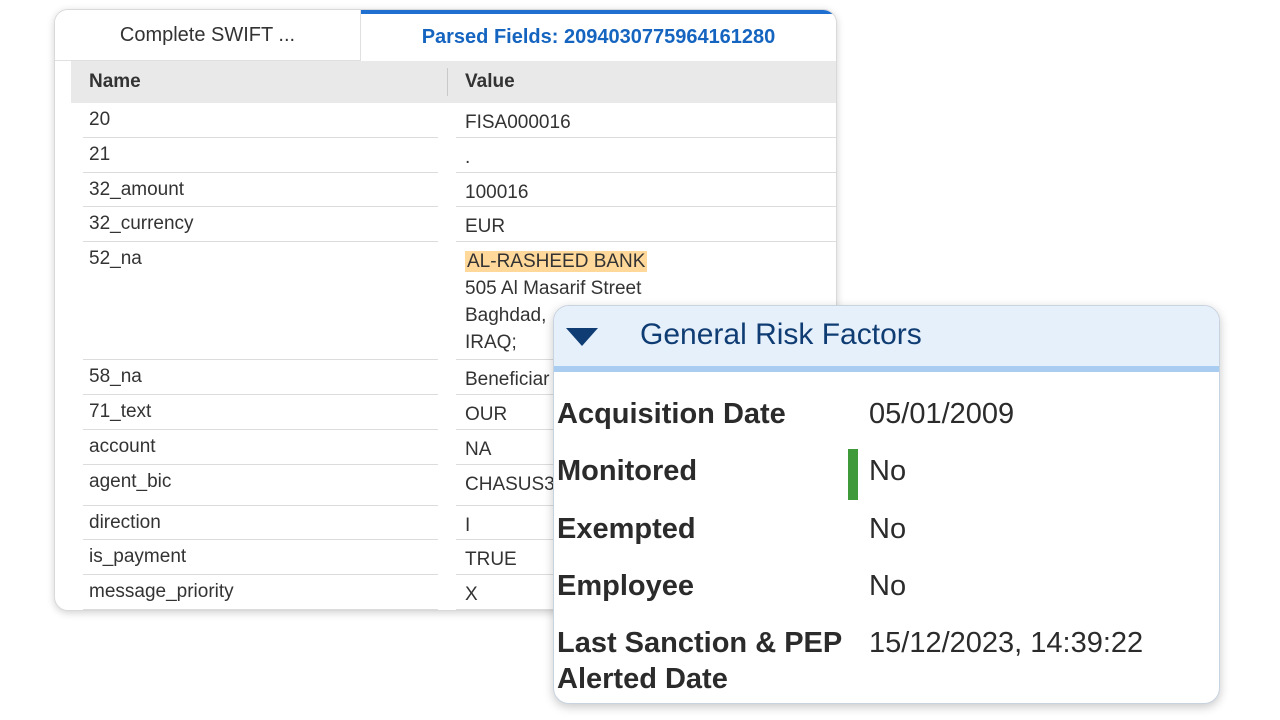  I want to click on field-value: CHASUS3, so click(510, 484).